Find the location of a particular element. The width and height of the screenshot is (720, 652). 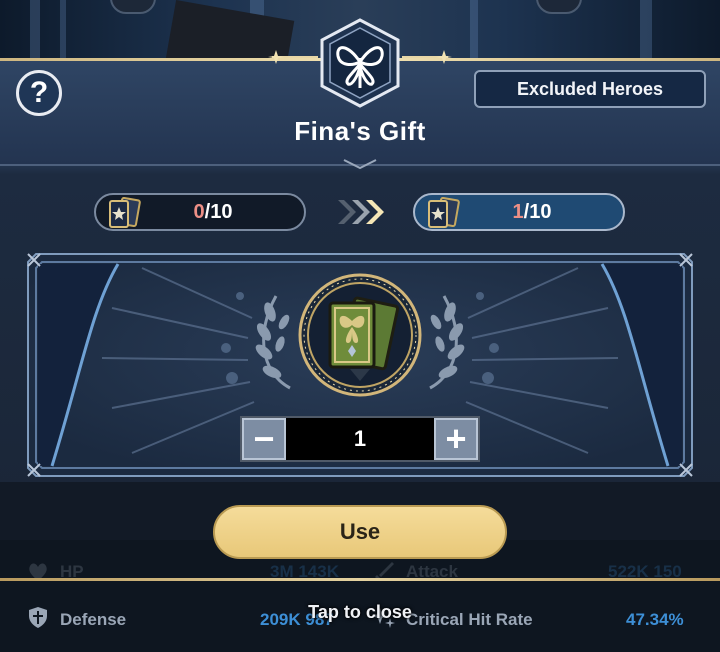

current-count-value: 0/10 is located at coordinates (213, 211).